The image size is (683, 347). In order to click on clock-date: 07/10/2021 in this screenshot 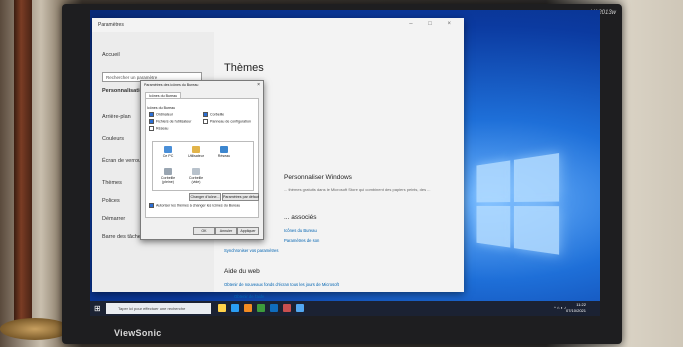, I will do `click(575, 310)`.